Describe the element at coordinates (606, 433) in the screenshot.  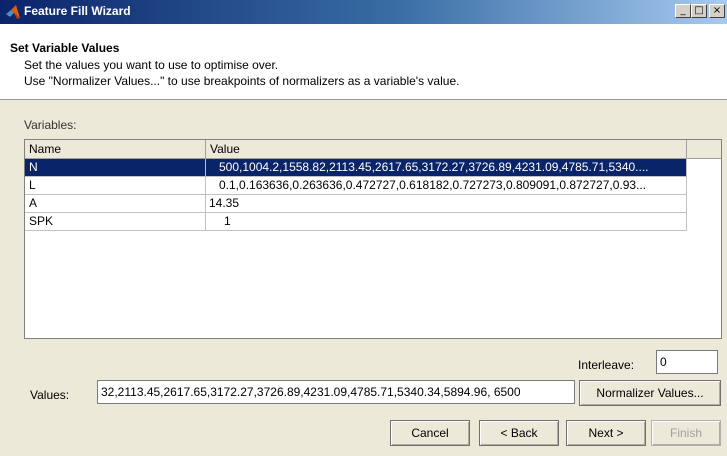
I see `next-button: Next >` at that location.